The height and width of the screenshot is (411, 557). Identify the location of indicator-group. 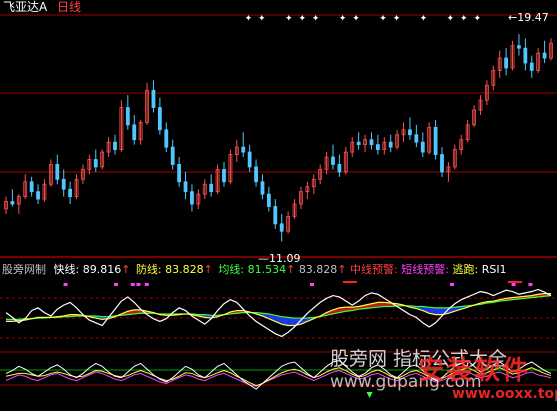
(278, 309).